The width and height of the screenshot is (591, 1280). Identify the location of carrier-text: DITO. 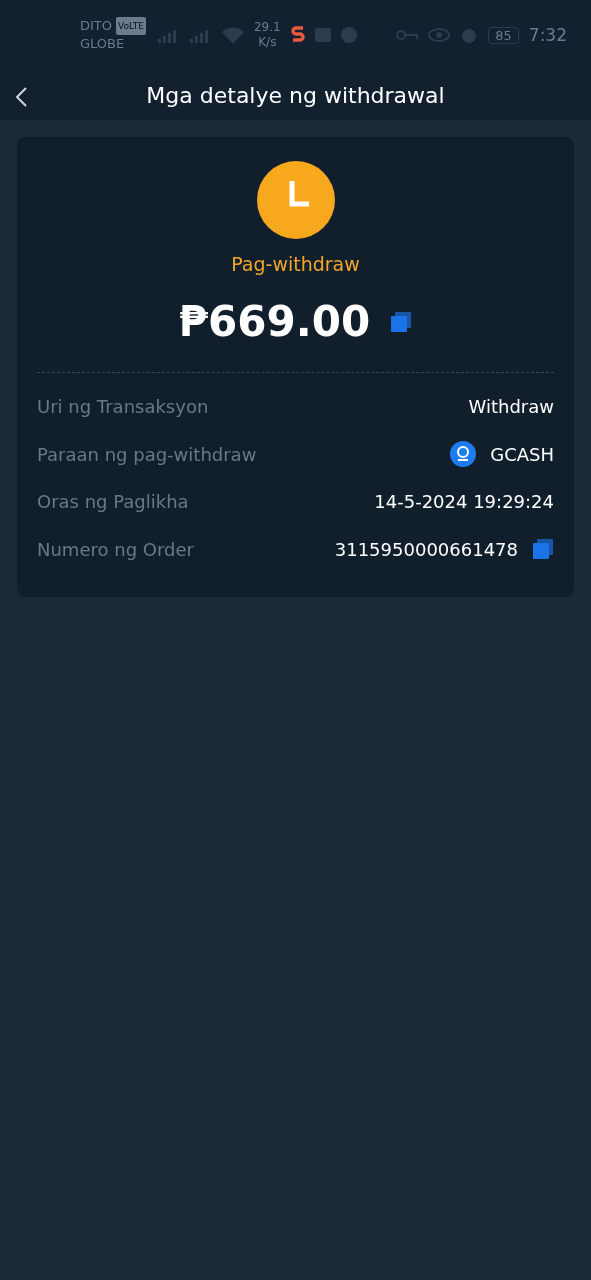
(96, 26).